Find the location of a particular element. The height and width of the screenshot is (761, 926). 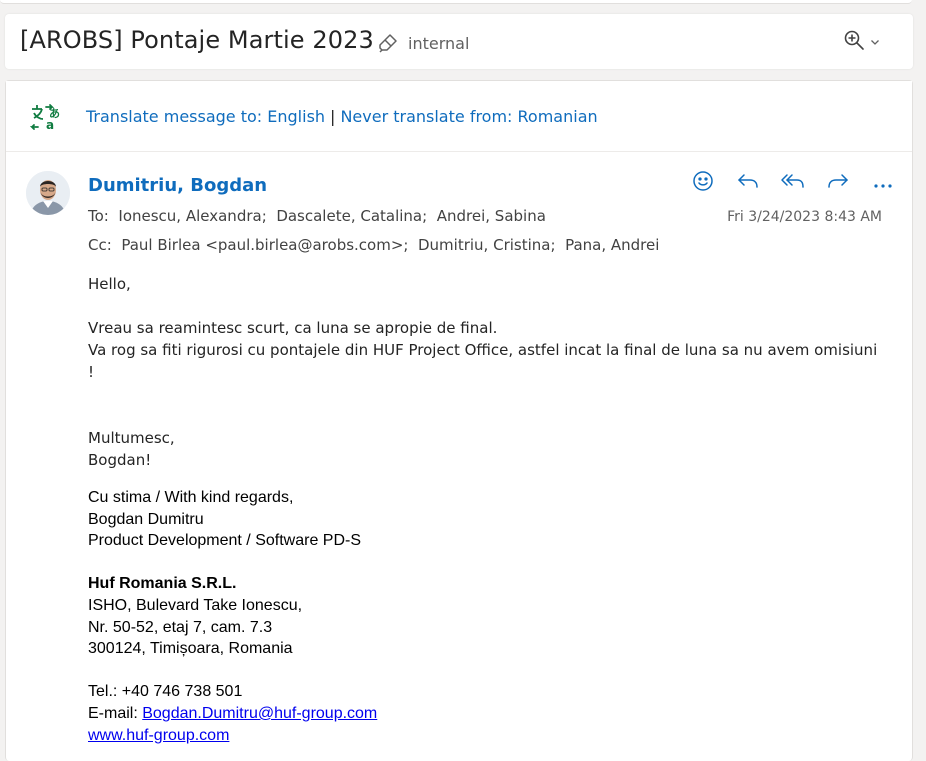

zoom-in-icon is located at coordinates (854, 42).